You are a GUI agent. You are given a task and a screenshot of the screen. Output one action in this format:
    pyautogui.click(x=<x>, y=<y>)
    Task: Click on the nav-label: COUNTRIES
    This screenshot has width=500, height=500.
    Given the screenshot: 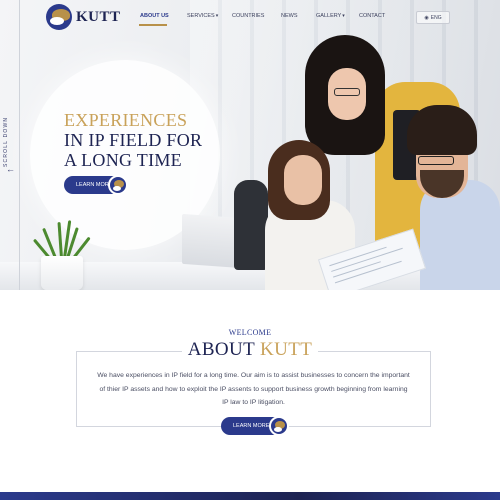 What is the action you would take?
    pyautogui.click(x=248, y=16)
    